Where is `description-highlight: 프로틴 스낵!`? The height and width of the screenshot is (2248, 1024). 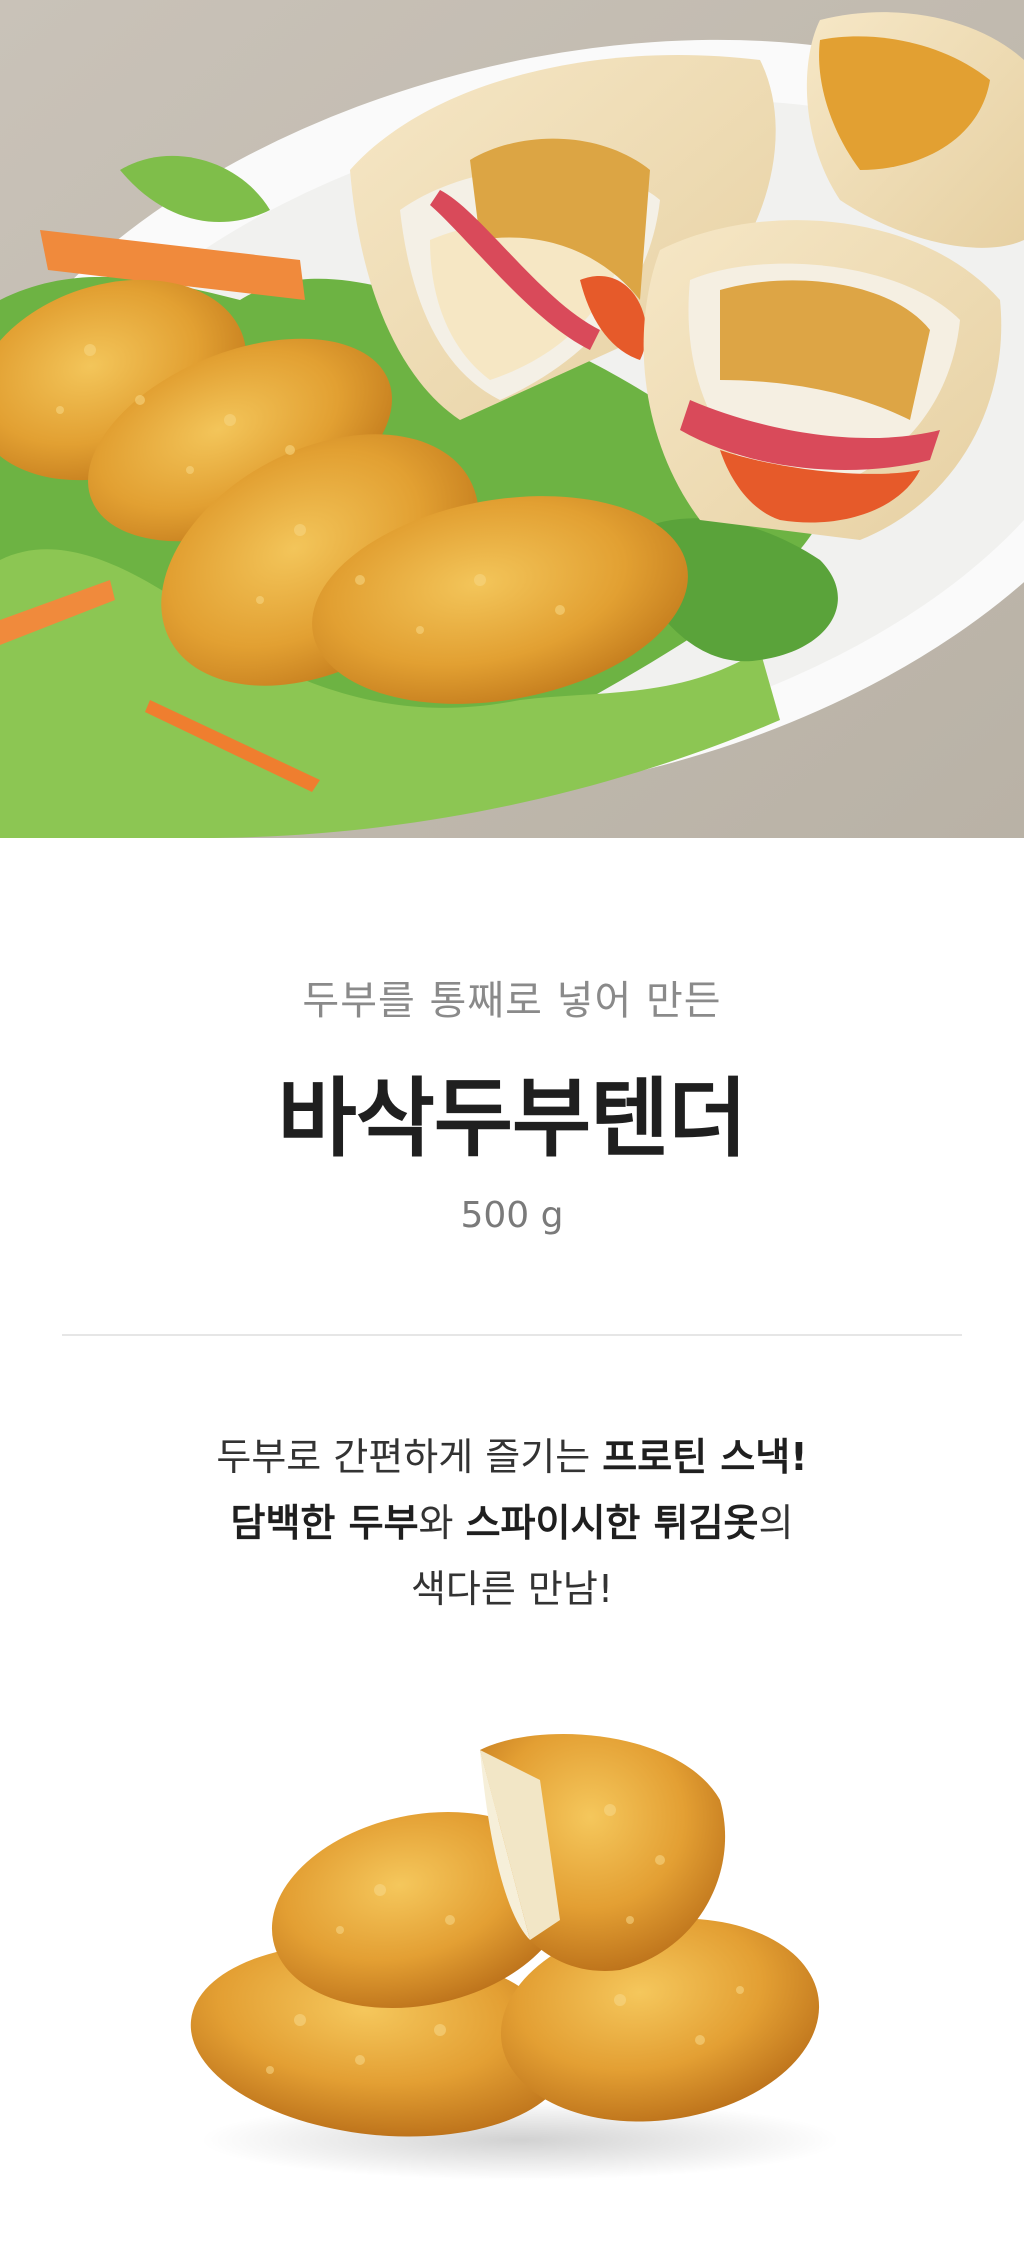 description-highlight: 프로틴 스낵! is located at coordinates (705, 1457).